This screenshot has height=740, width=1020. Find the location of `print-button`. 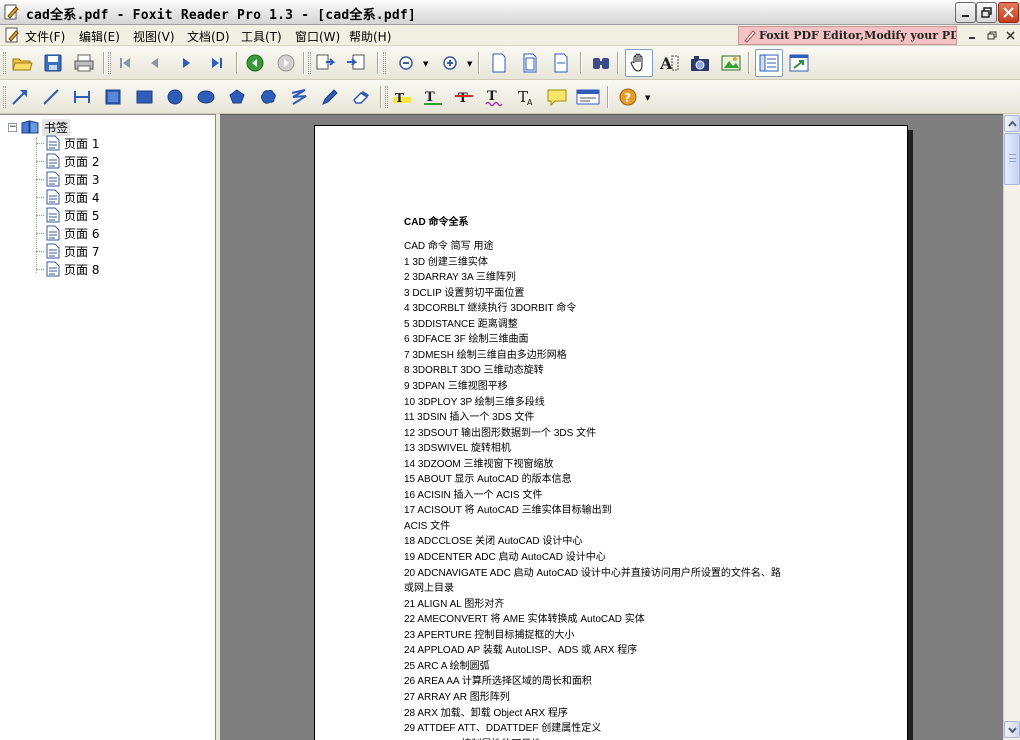

print-button is located at coordinates (84, 63).